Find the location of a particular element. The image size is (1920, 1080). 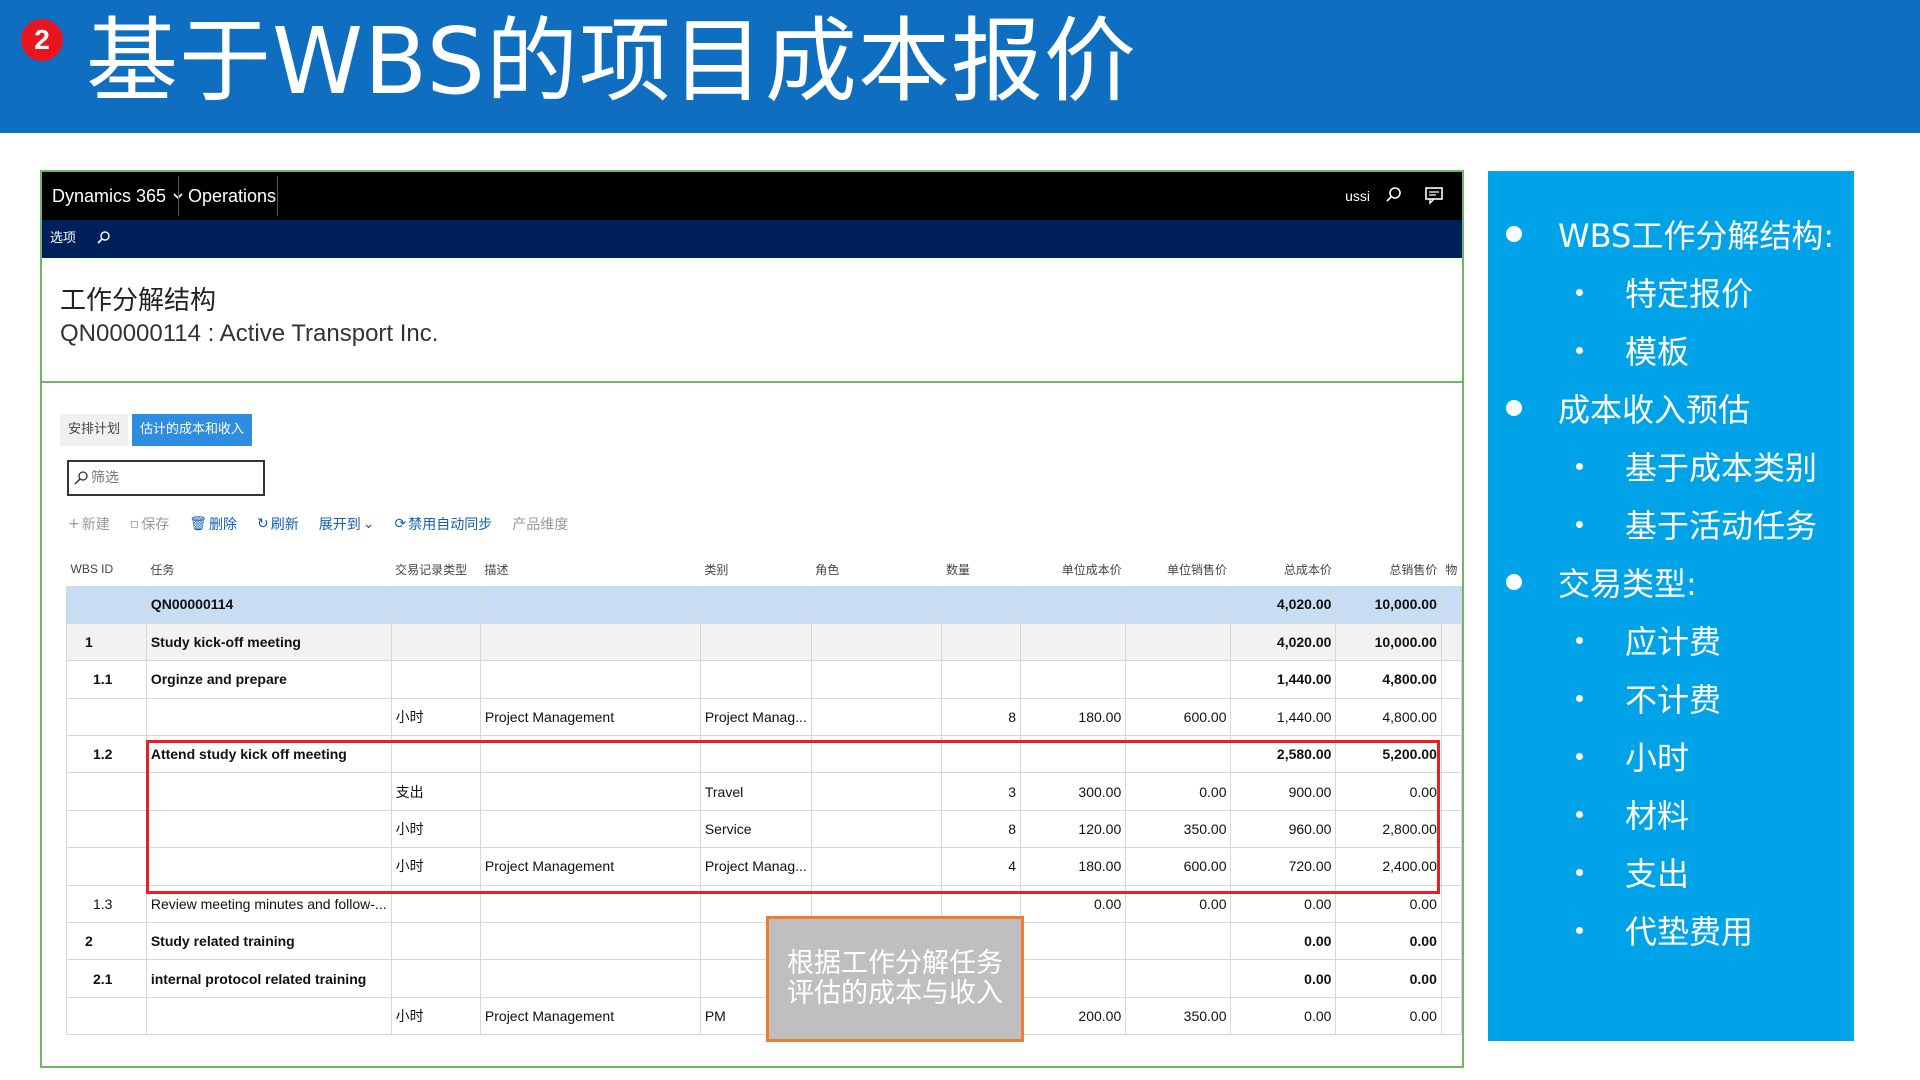

column-header: 单位销售价 is located at coordinates (1178, 569).